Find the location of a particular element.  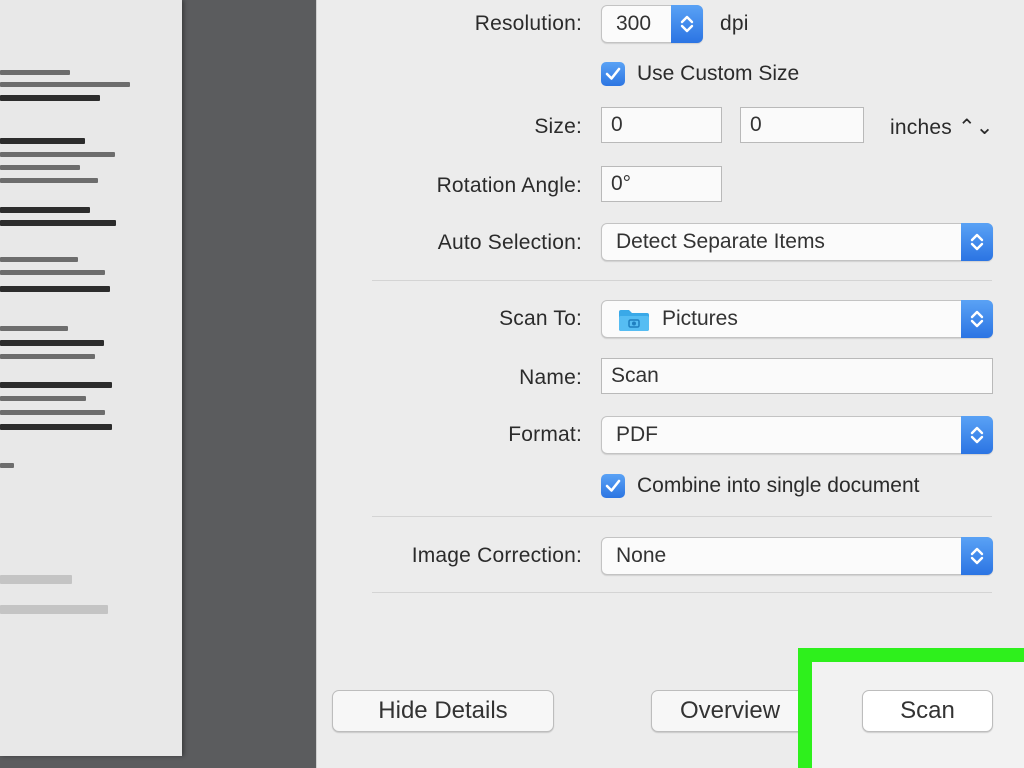

auto-selection-value: Detect Separate Items is located at coordinates (720, 241).